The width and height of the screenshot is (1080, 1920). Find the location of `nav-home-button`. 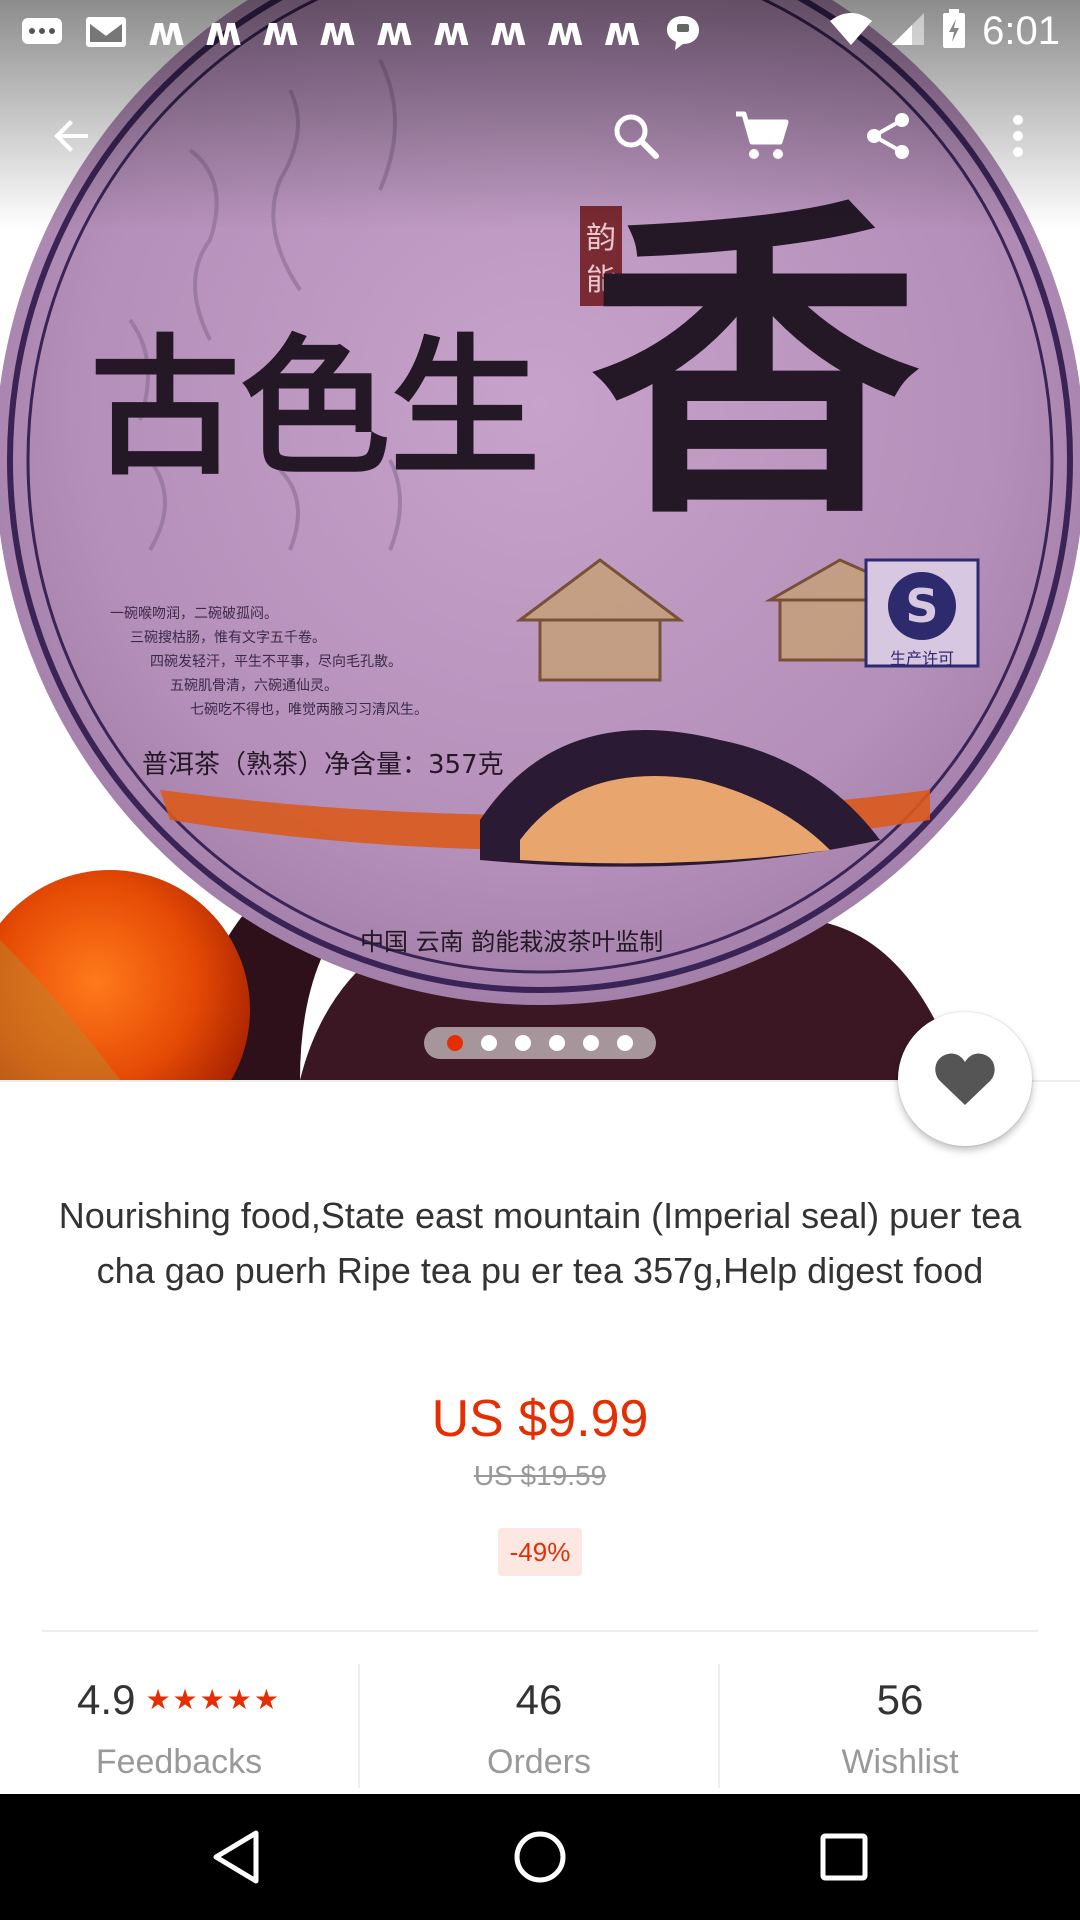

nav-home-button is located at coordinates (540, 1857).